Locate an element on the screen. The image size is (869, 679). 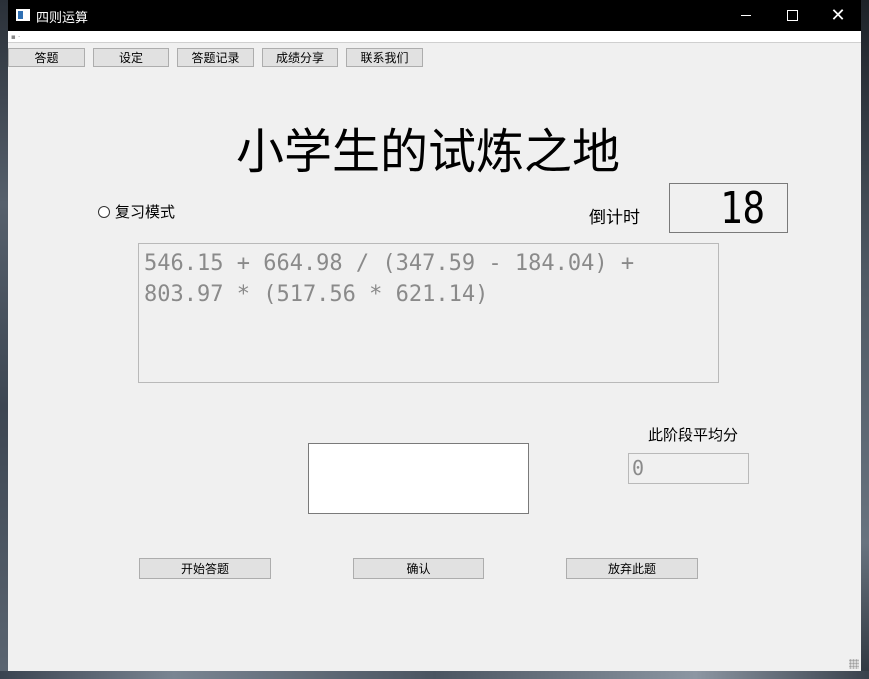
close-icon: ✕ is located at coordinates (838, 15).